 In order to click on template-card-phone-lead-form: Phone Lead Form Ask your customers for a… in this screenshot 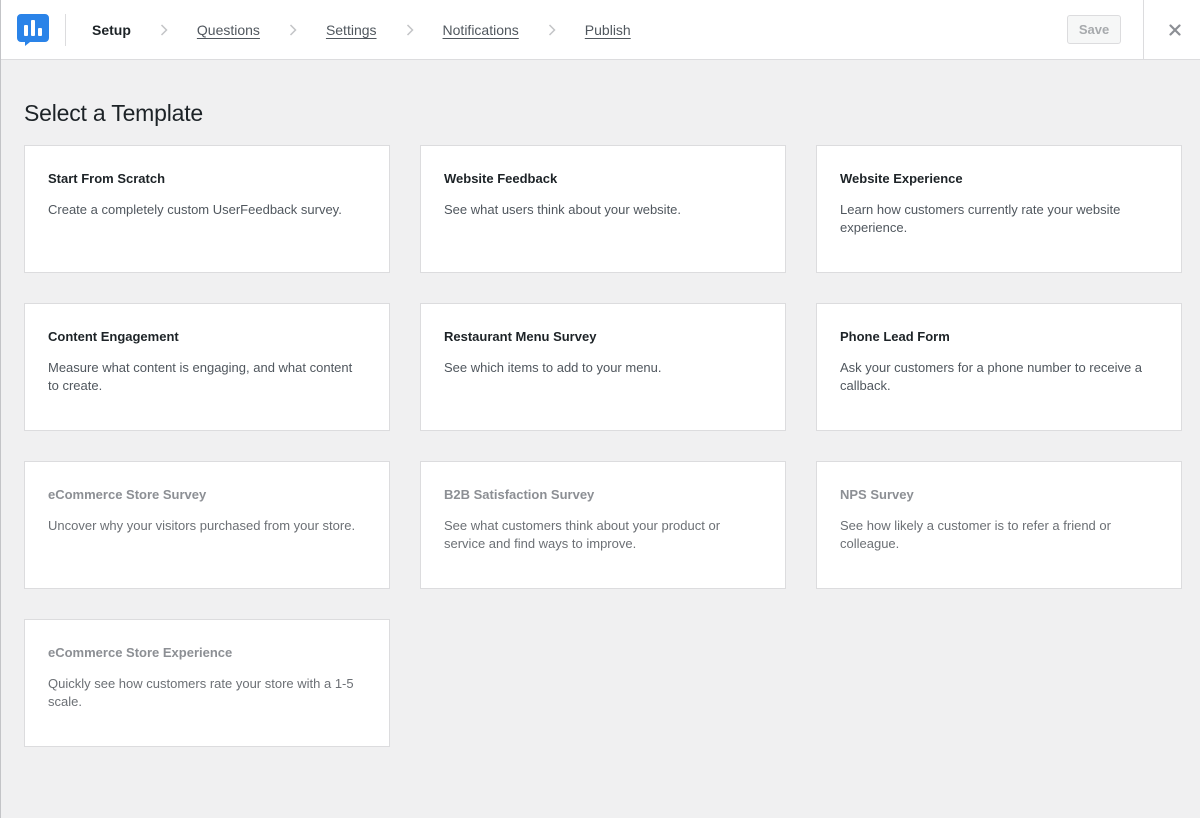, I will do `click(999, 367)`.